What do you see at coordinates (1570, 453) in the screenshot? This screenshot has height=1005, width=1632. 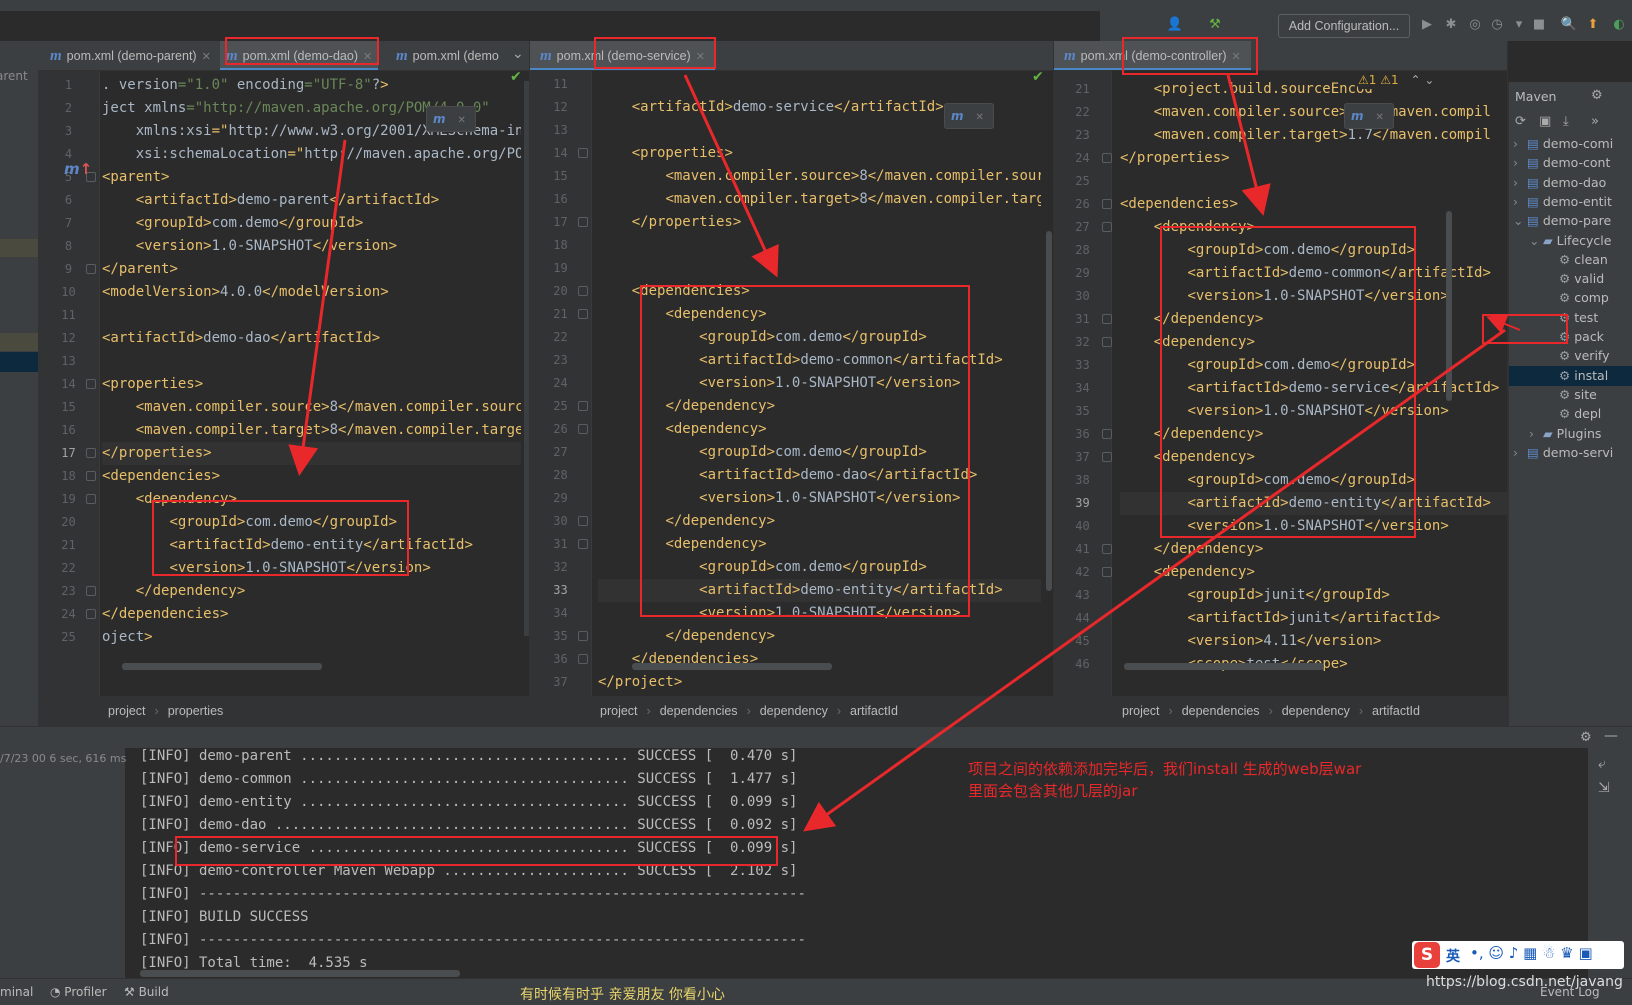 I see `maven-tree-item: › ▤ demo-servi` at bounding box center [1570, 453].